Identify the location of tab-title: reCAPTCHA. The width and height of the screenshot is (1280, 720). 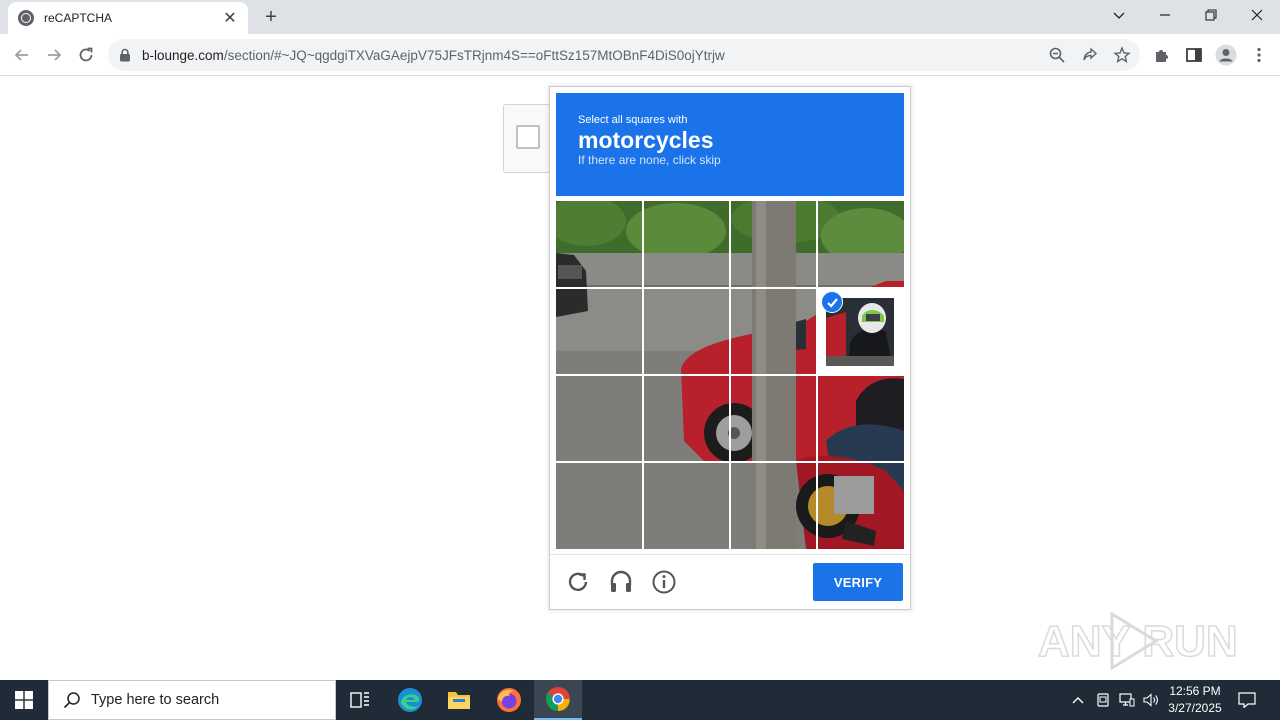
(78, 18).